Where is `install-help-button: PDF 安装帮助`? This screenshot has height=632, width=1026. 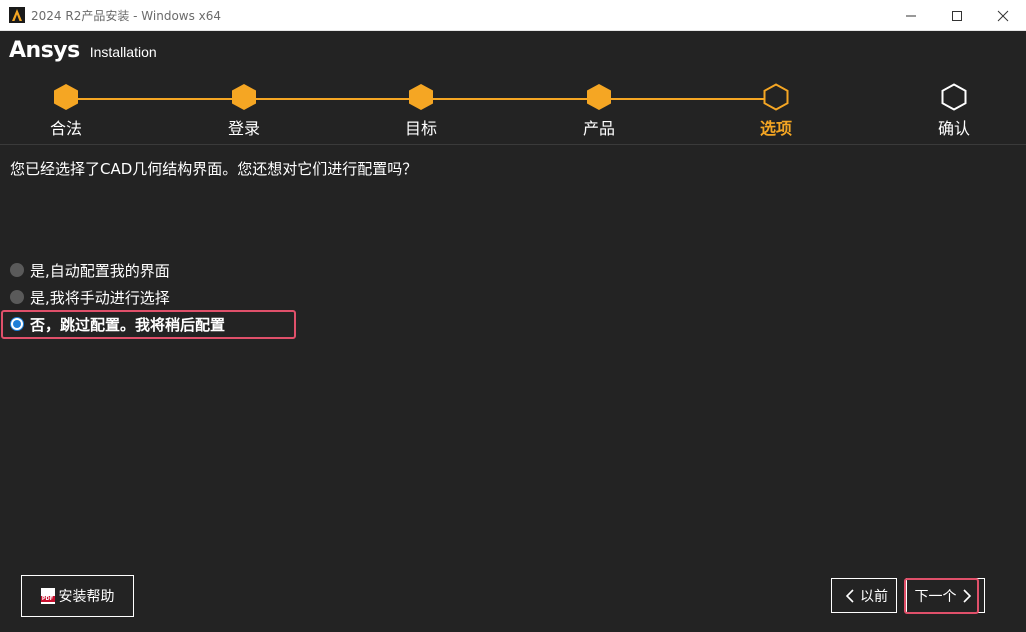
install-help-button: PDF 安装帮助 is located at coordinates (77, 596).